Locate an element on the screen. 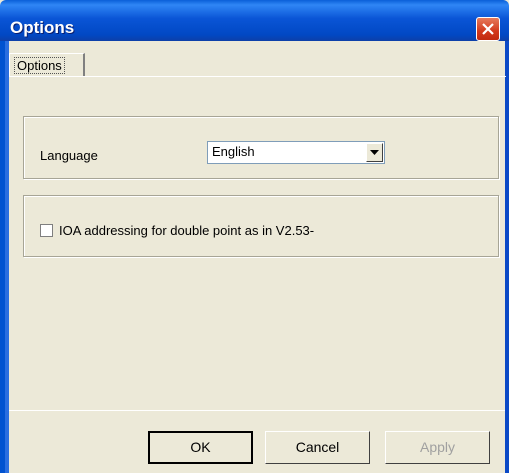  tab-label: Options is located at coordinates (39, 65).